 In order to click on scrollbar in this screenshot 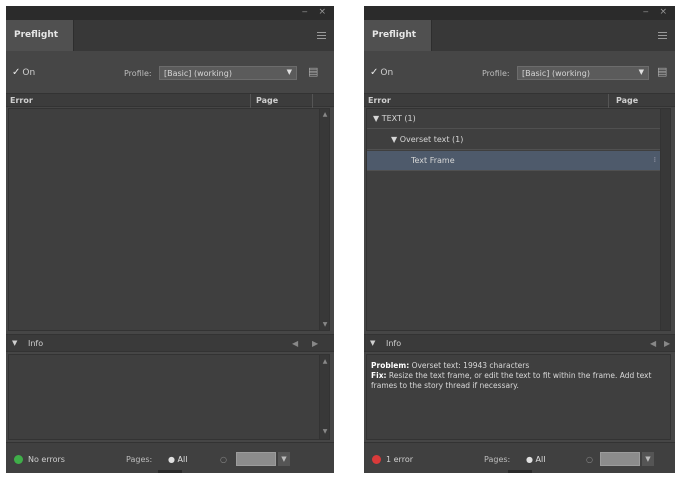, I will do `click(665, 219)`.